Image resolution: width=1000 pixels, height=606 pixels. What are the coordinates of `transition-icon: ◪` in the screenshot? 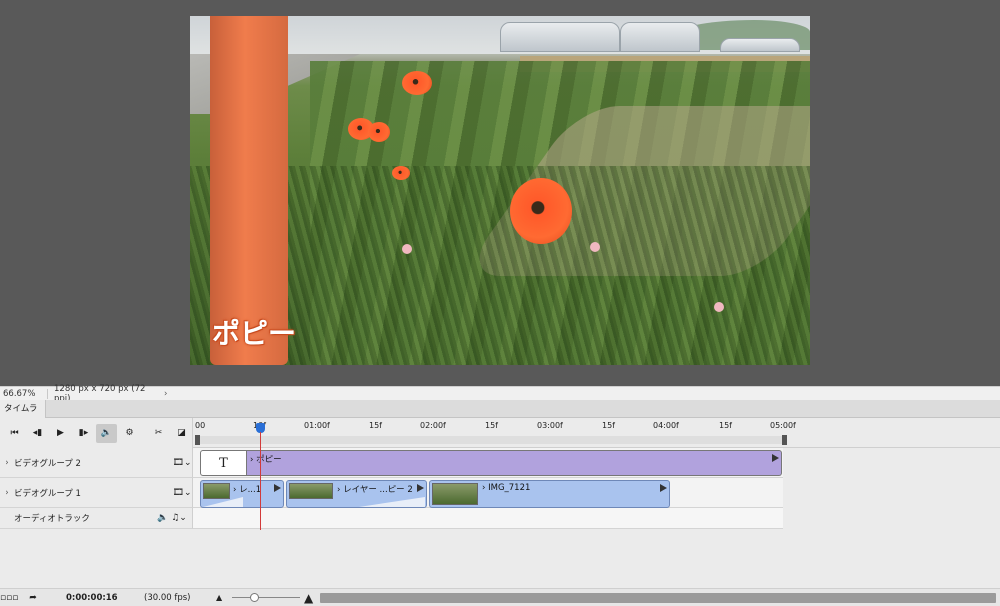 It's located at (181, 433).